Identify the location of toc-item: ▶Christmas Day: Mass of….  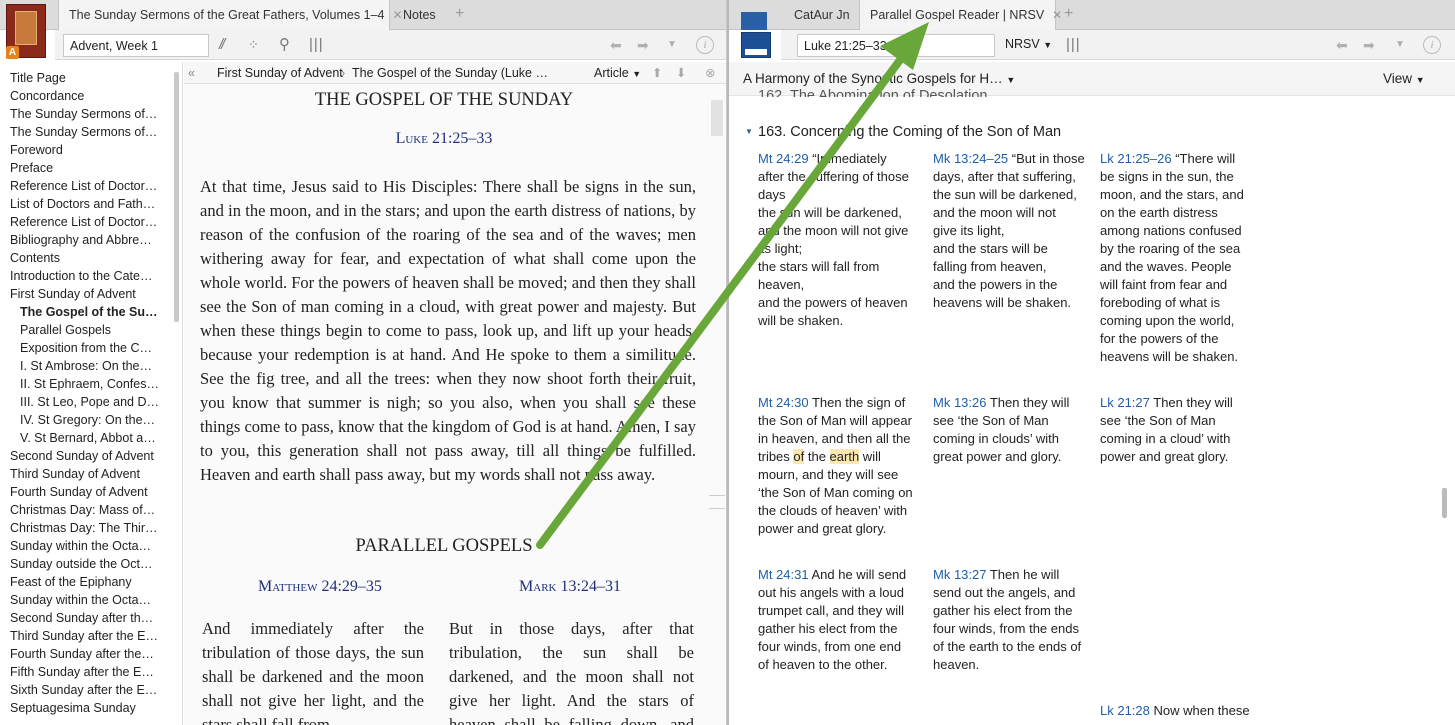
(86, 510).